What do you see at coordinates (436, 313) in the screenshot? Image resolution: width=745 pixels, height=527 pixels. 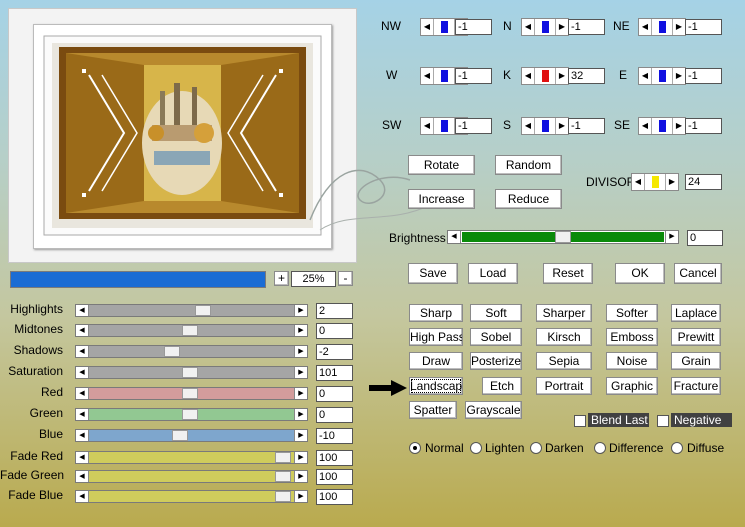 I see `preset-sharp-button: Sharp` at bounding box center [436, 313].